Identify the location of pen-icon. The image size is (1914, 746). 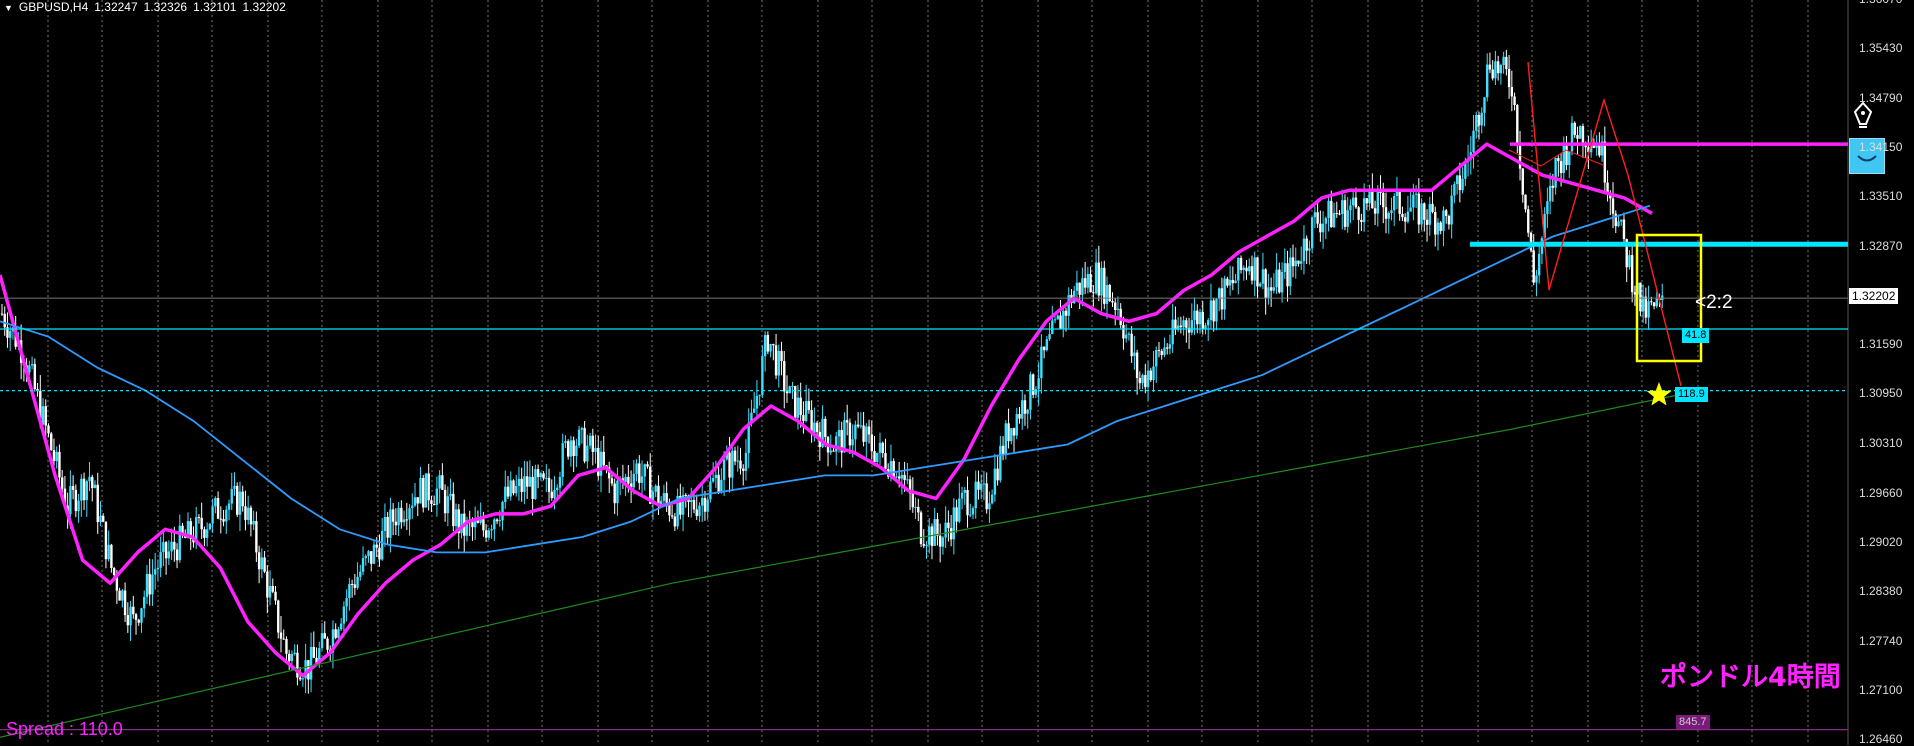
(1863, 116).